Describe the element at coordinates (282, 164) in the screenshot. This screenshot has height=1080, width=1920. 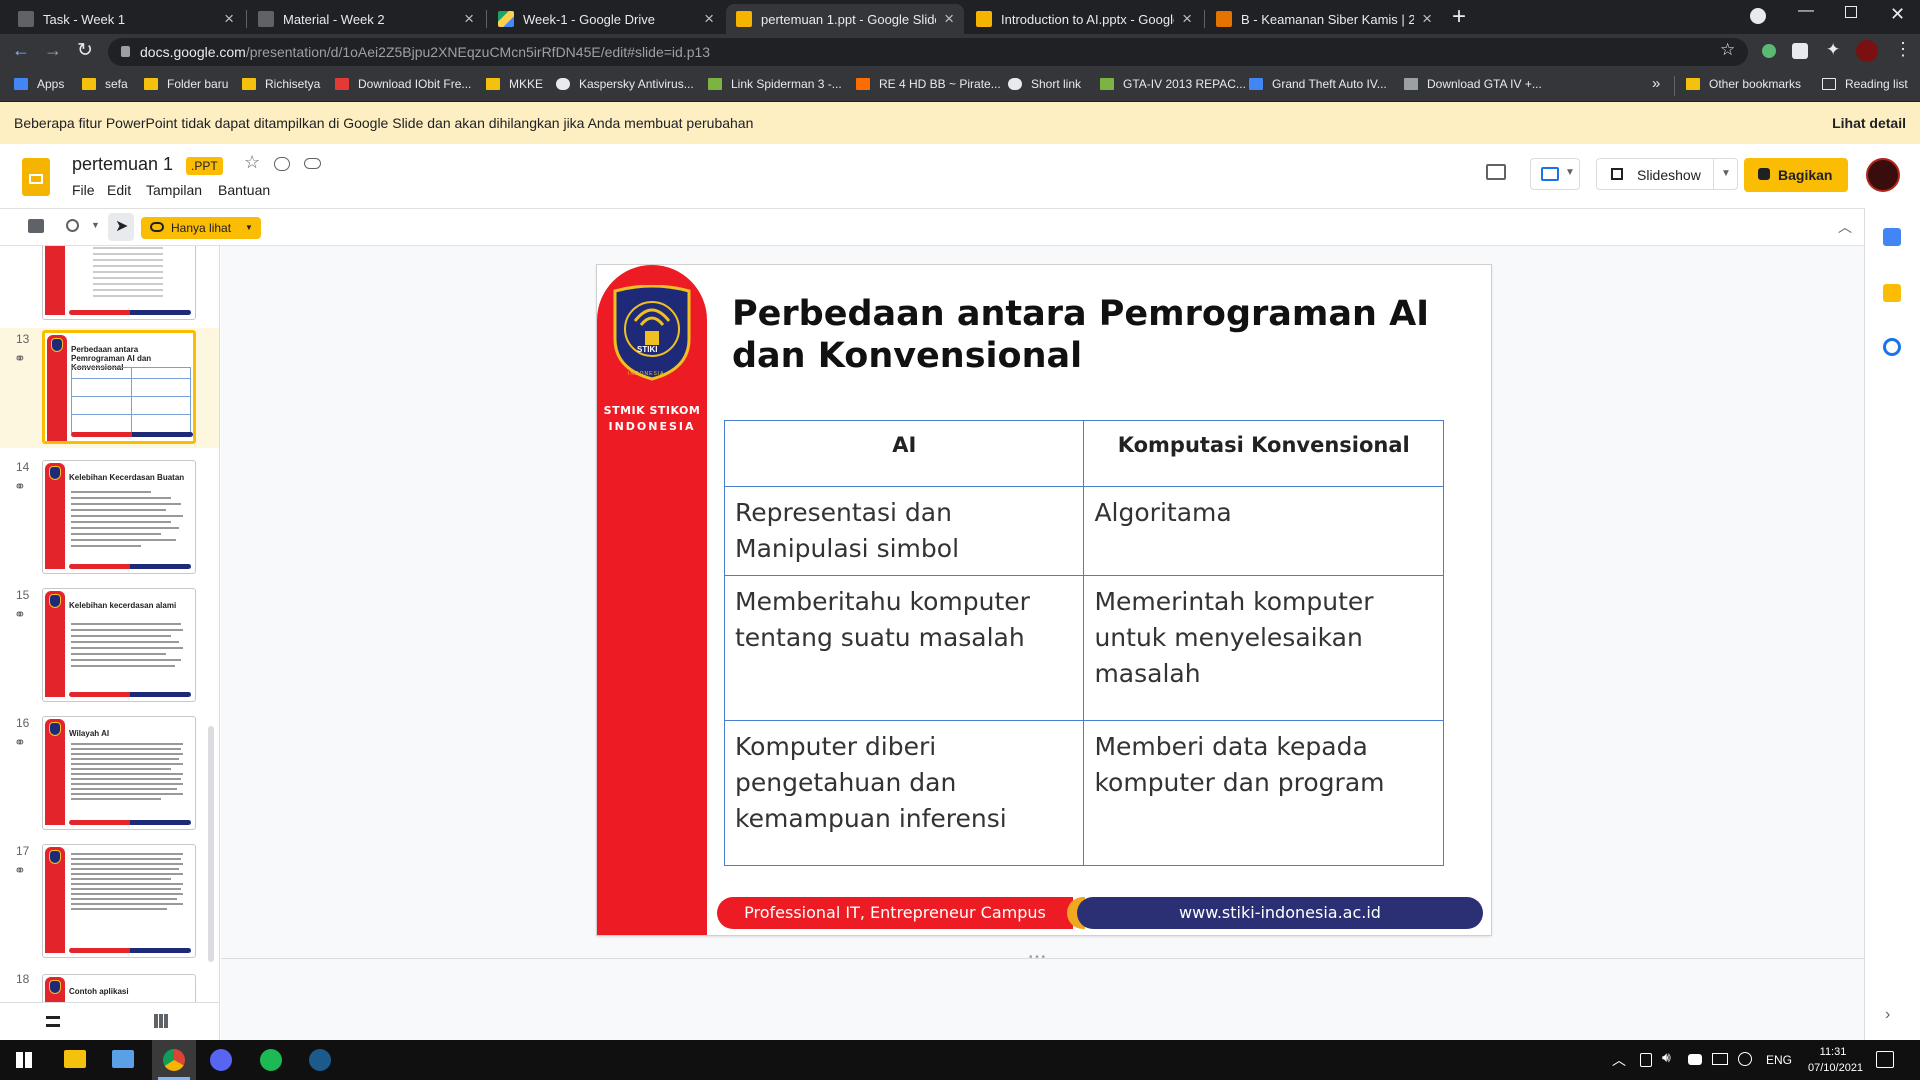
I see `move-to-folder-icon` at that location.